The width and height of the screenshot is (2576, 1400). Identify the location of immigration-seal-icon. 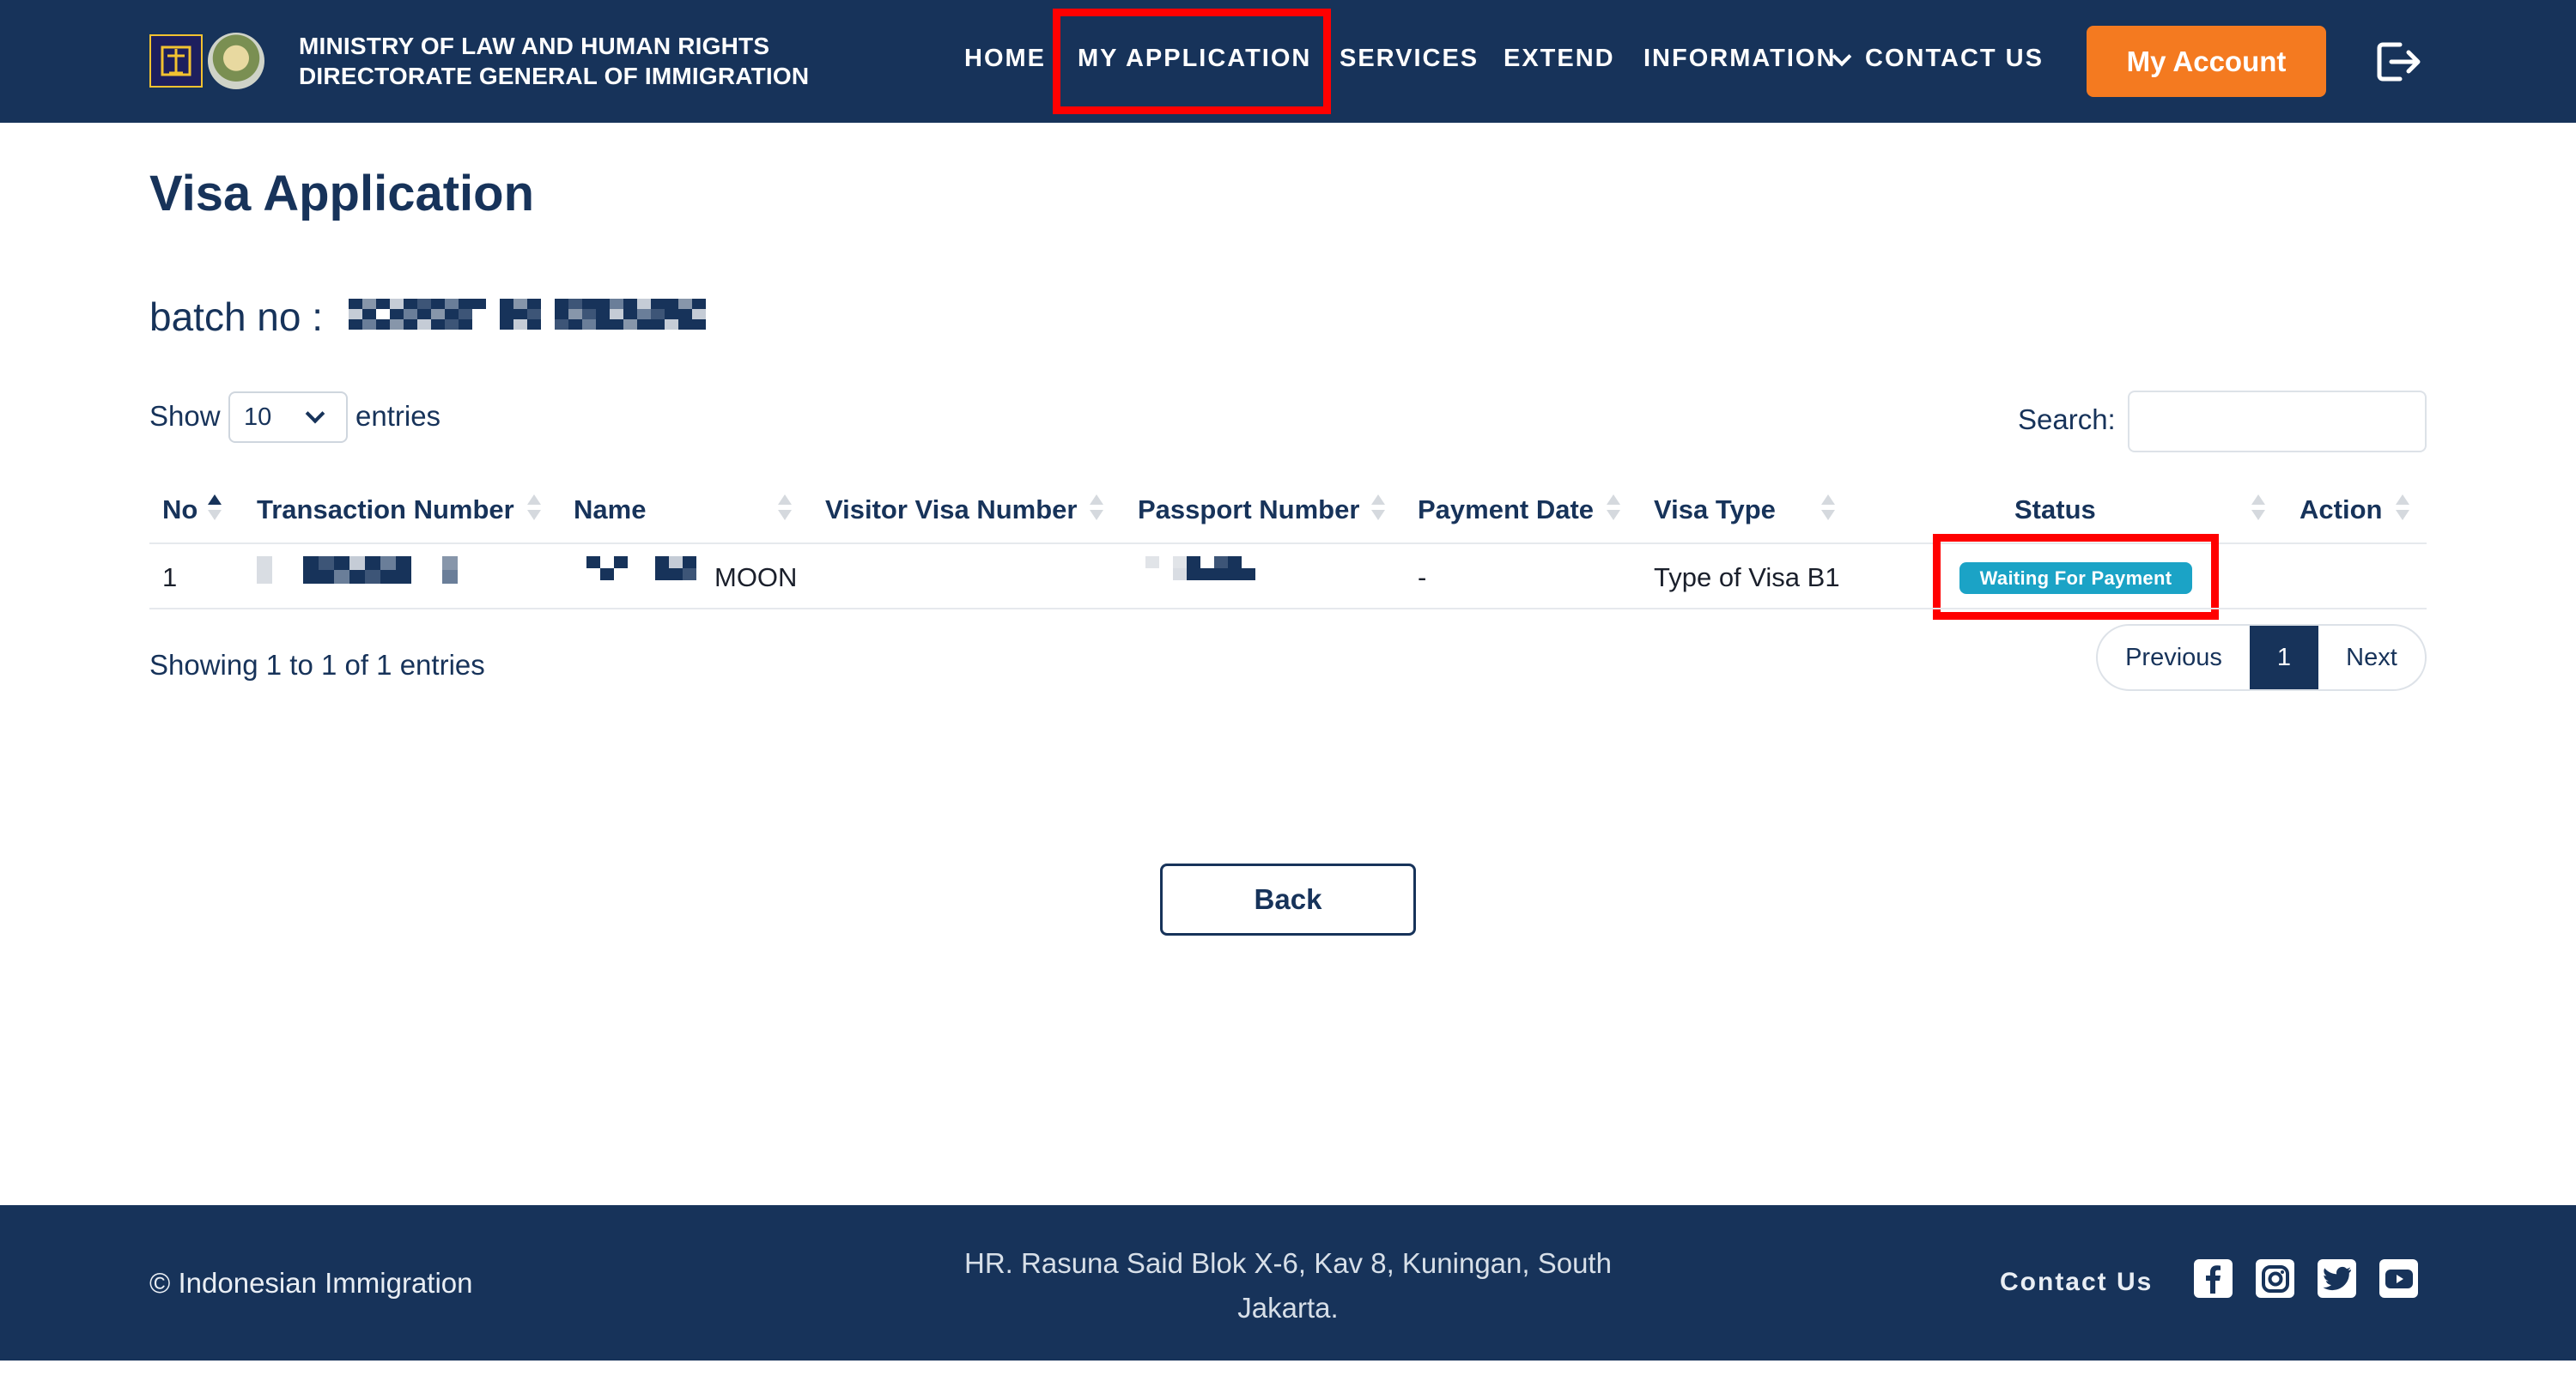
(236, 61).